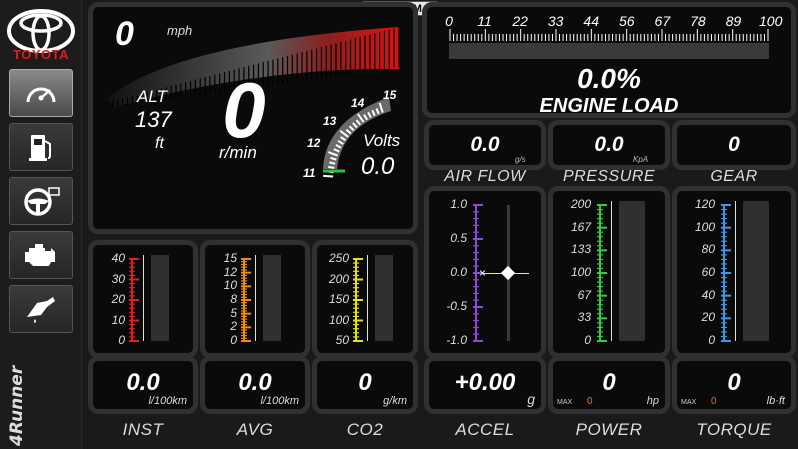 The width and height of the screenshot is (798, 449). What do you see at coordinates (255, 382) in the screenshot?
I see `avg-value: 0.0` at bounding box center [255, 382].